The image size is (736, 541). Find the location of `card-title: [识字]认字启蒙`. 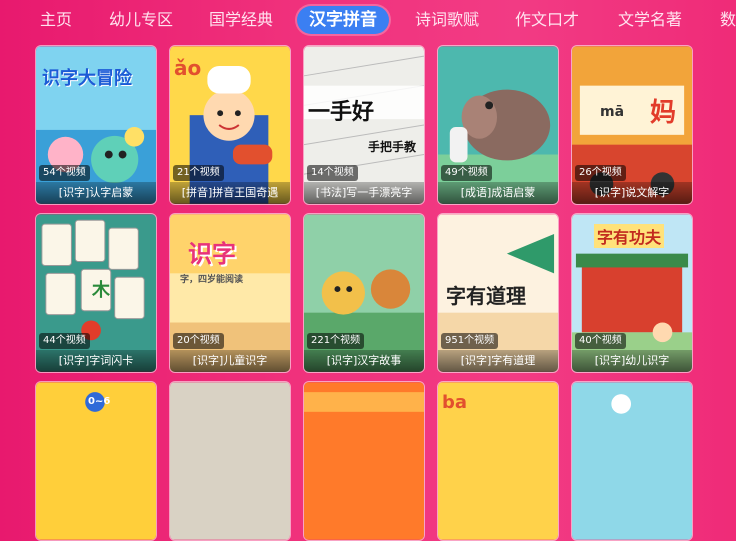

card-title: [识字]认字启蒙 is located at coordinates (96, 193).